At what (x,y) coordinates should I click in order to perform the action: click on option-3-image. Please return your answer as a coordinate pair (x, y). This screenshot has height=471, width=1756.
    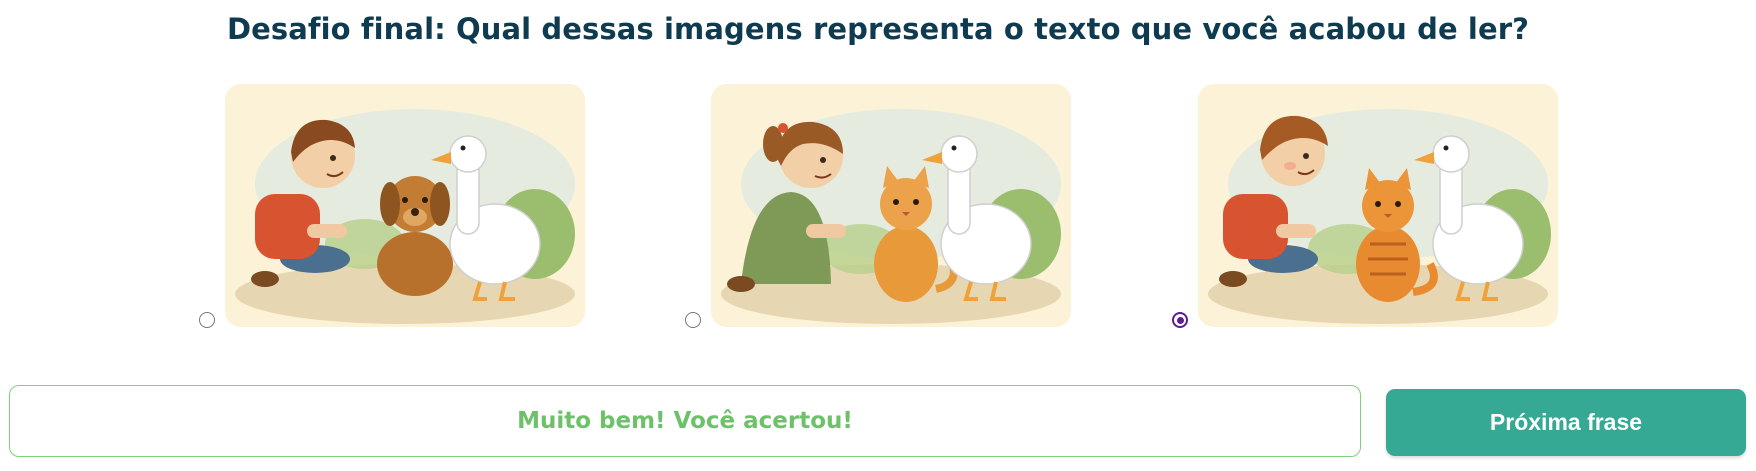
    Looking at the image, I should click on (1378, 205).